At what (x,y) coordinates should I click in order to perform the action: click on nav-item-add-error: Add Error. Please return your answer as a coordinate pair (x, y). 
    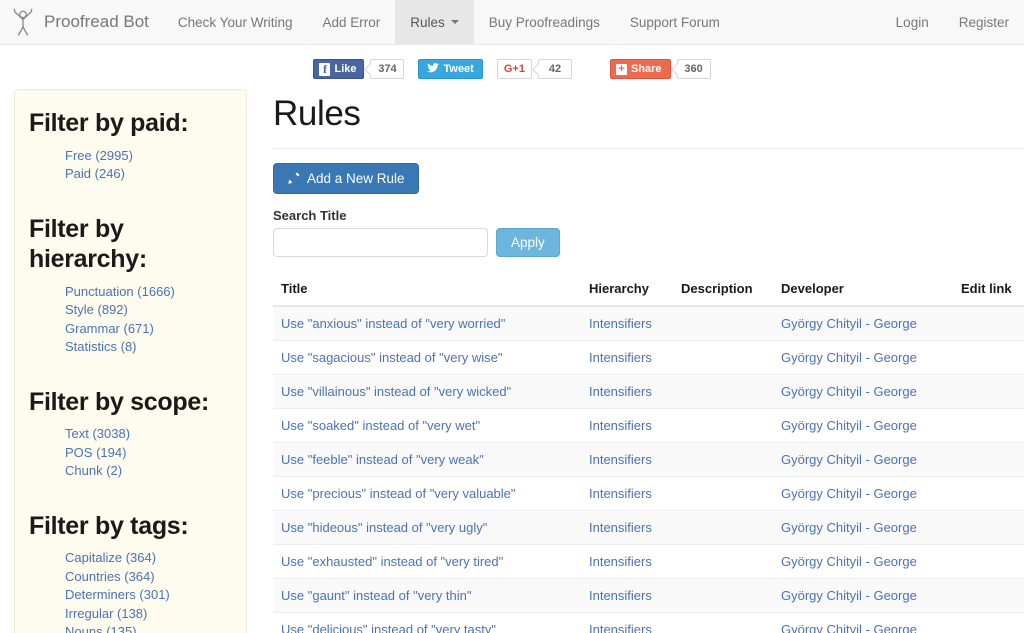
    Looking at the image, I should click on (351, 22).